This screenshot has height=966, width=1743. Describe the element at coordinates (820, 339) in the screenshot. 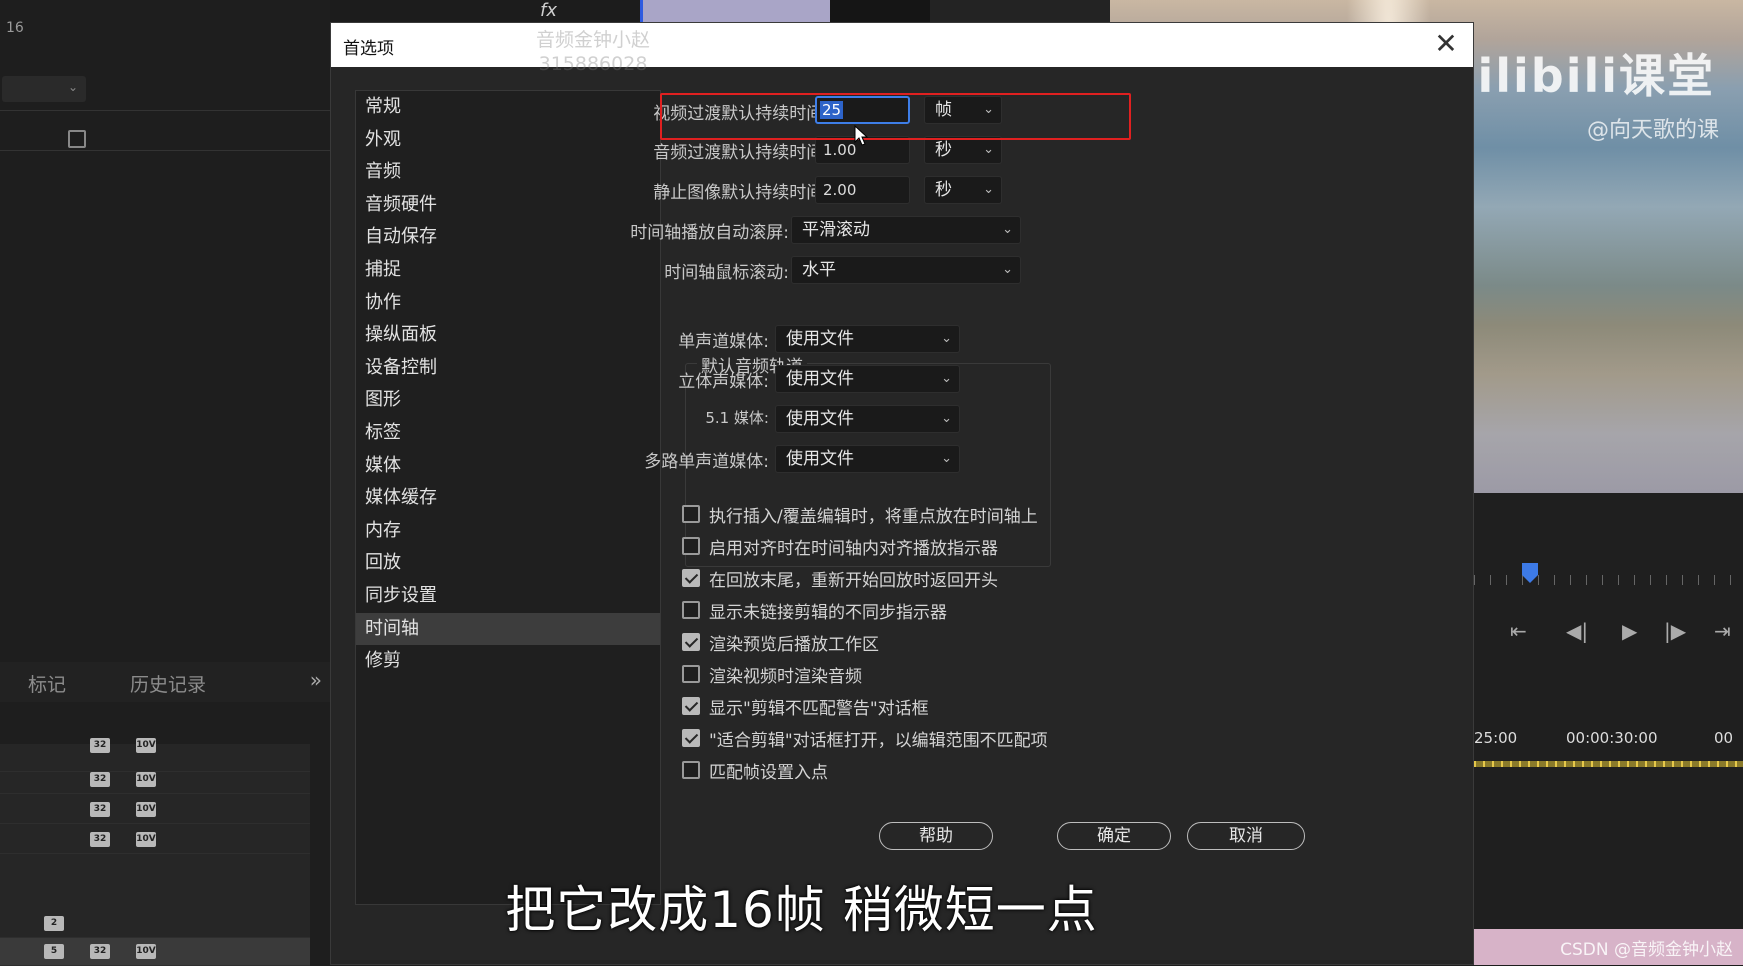

I see `mono-value: 使用文件` at that location.